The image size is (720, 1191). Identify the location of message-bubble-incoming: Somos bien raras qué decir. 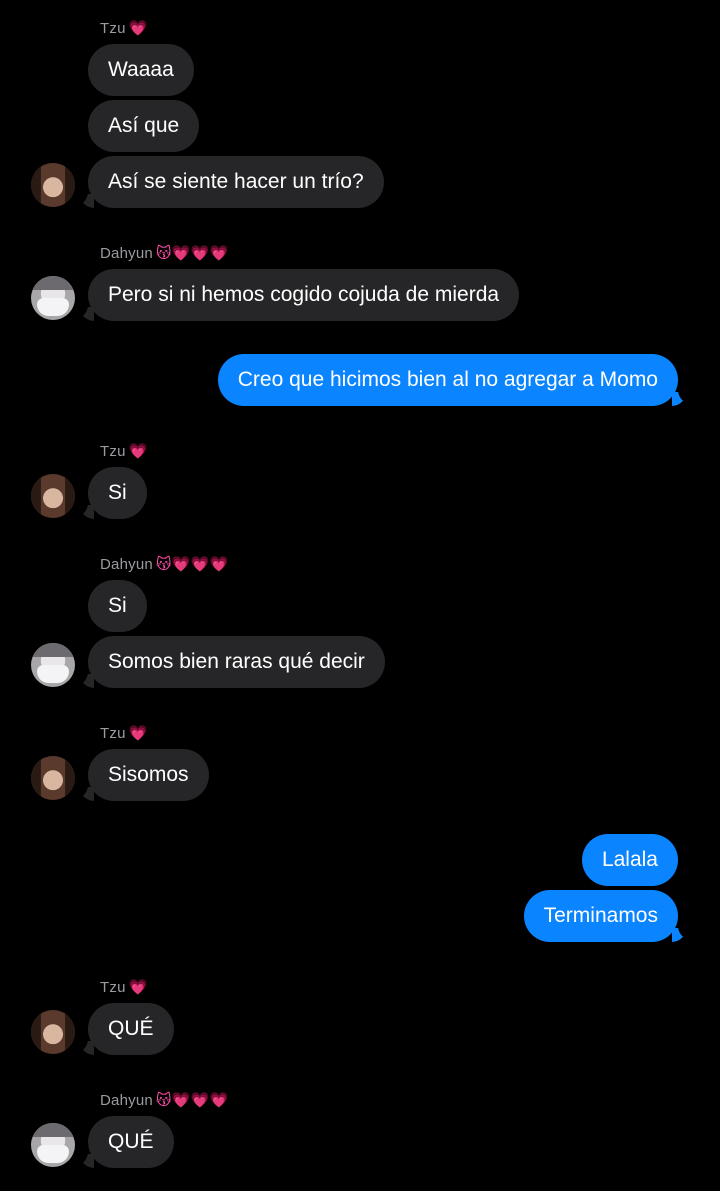
(236, 662).